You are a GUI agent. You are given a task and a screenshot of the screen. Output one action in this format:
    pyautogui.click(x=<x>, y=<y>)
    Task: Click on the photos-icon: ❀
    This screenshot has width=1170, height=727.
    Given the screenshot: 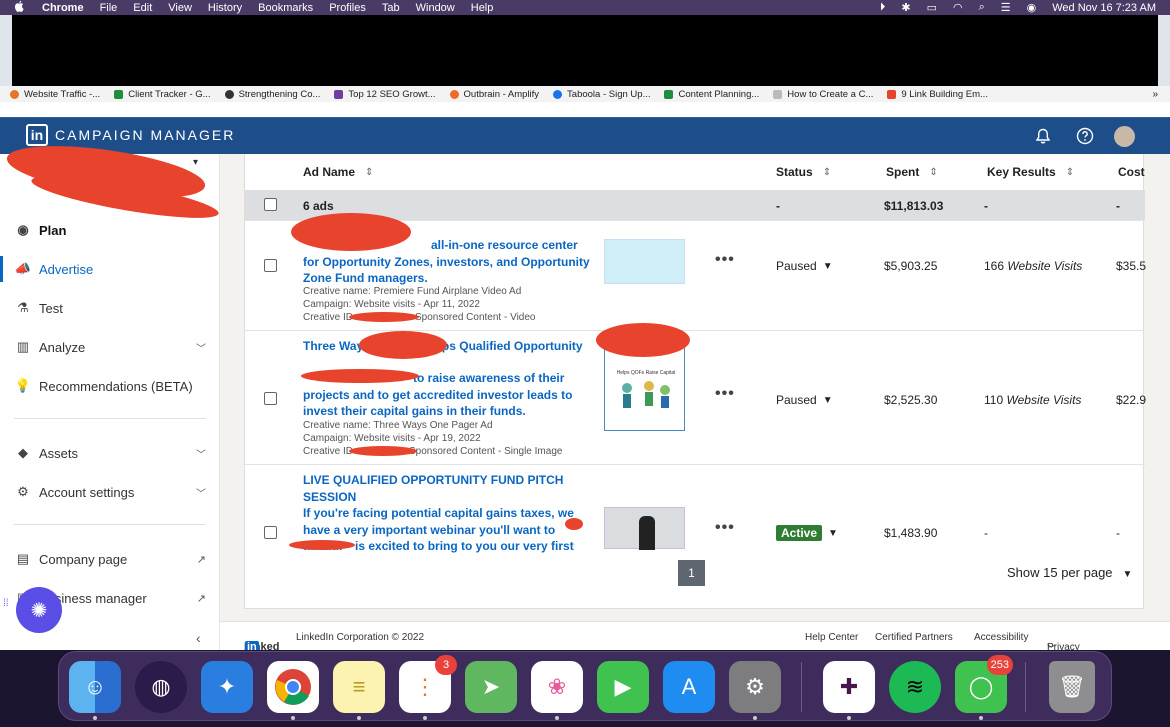 What is the action you would take?
    pyautogui.click(x=557, y=687)
    